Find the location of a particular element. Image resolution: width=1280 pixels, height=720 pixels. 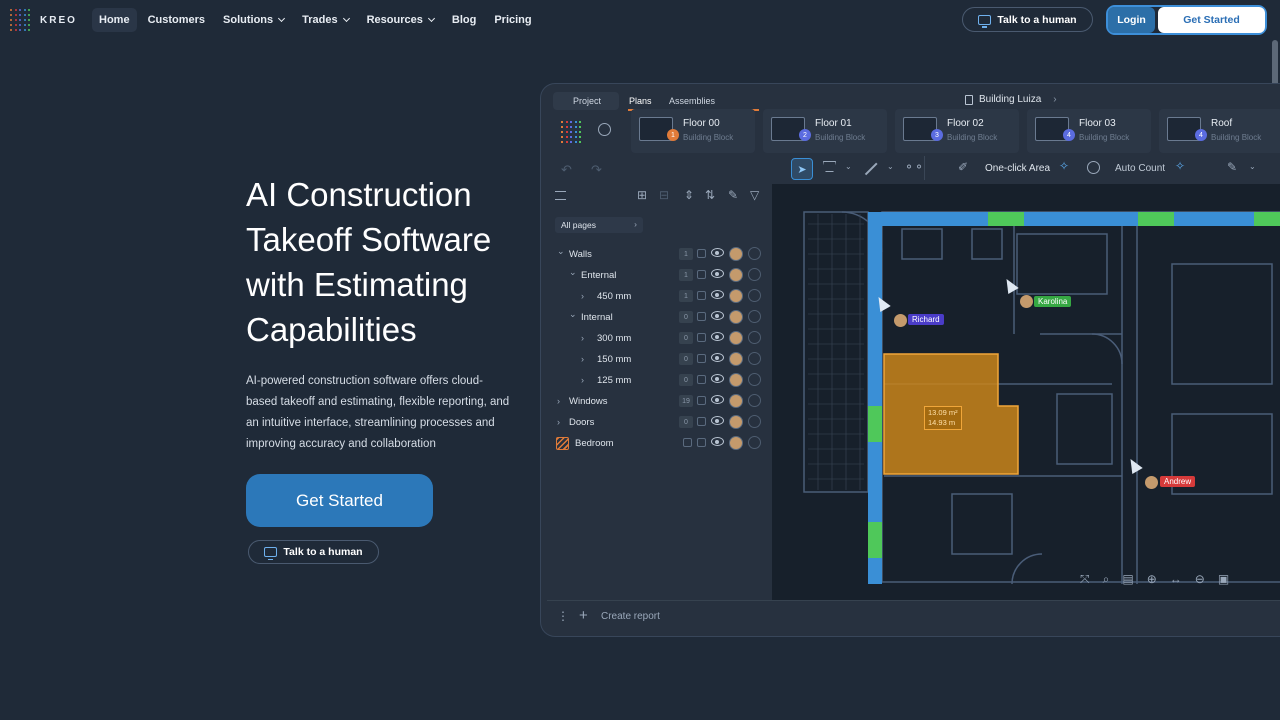

pattern-icon is located at coordinates (687, 442).